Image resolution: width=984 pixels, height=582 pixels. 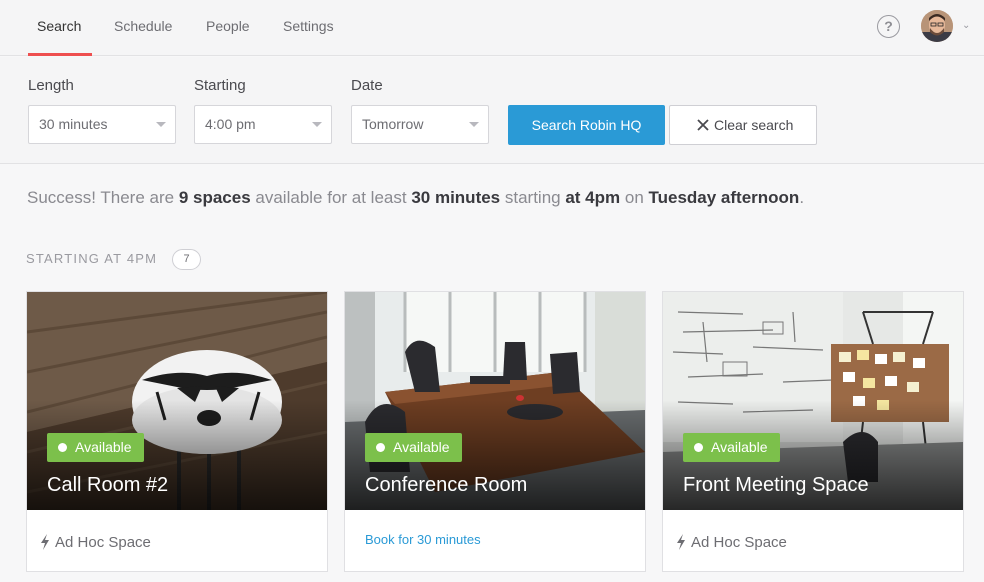 What do you see at coordinates (813, 401) in the screenshot?
I see `room-photo: Available Front Meeting Space` at bounding box center [813, 401].